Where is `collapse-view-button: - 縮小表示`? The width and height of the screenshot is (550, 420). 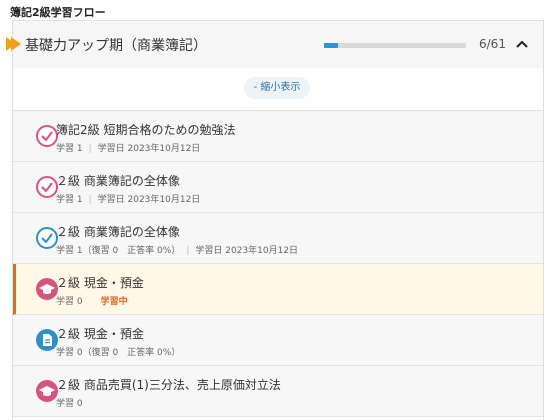 collapse-view-button: - 縮小表示 is located at coordinates (277, 88).